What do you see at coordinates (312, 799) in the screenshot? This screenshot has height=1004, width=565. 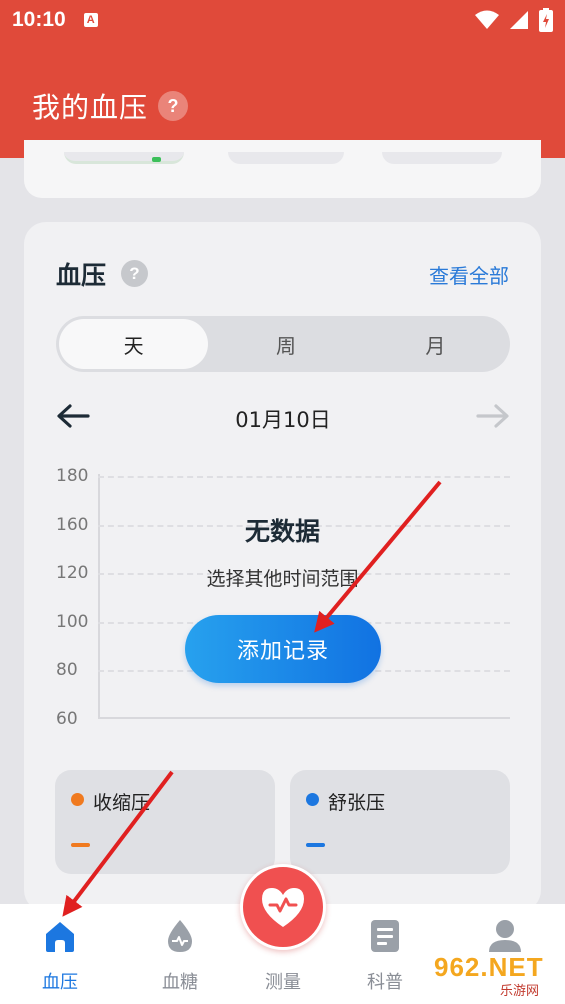 I see `diastolic-dot-icon` at bounding box center [312, 799].